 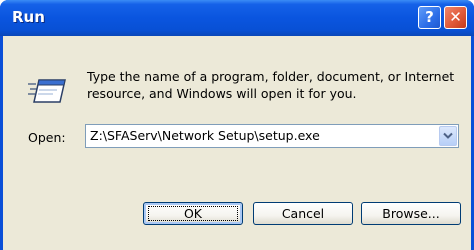 I want to click on cancel-button: Cancel, so click(x=303, y=213).